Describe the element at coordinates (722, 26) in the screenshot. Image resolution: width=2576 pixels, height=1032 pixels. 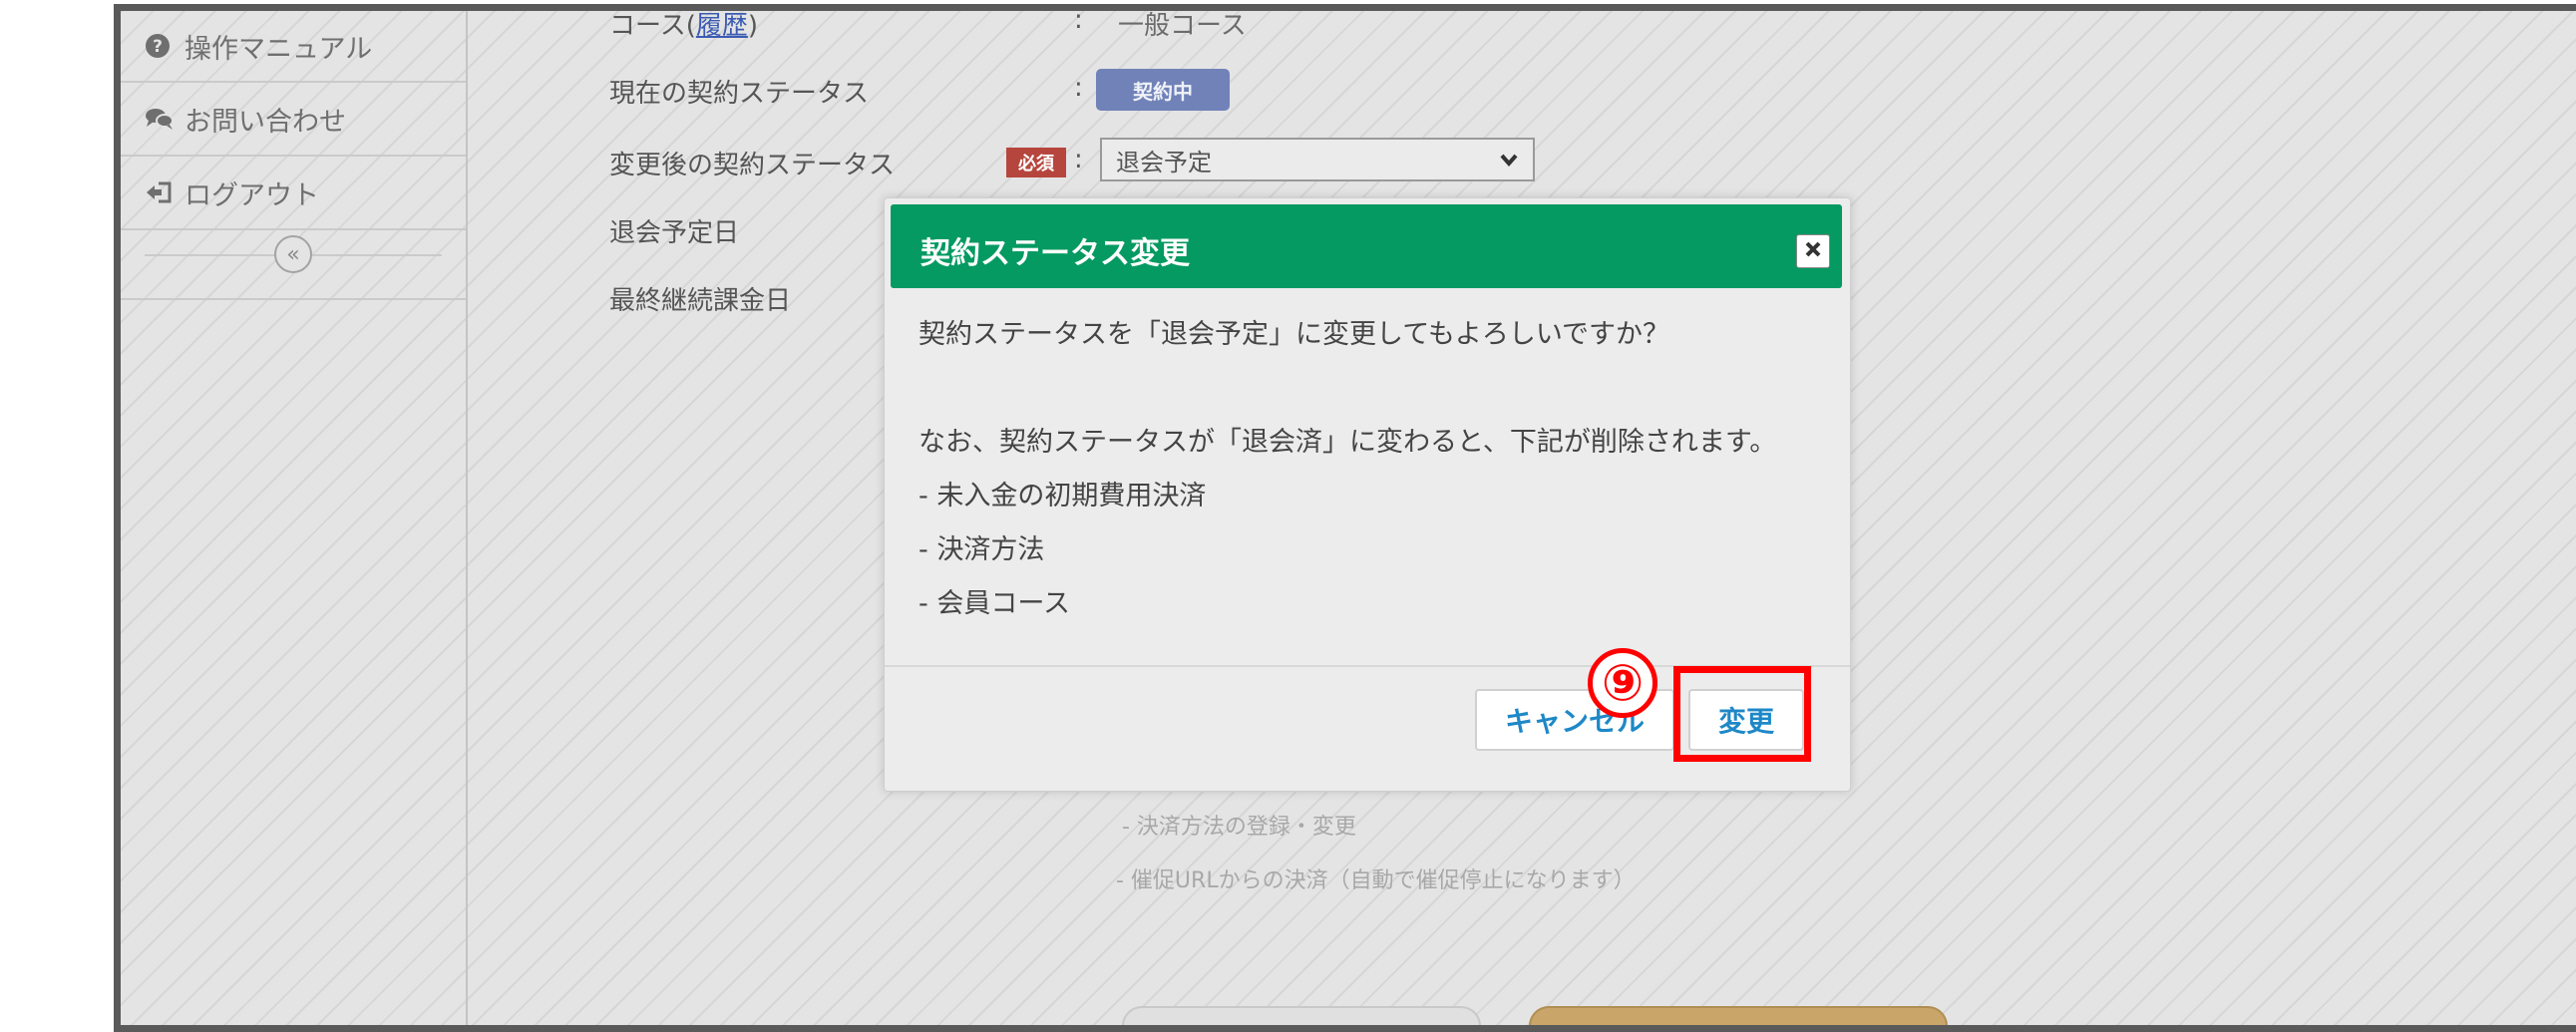
I see `course-history-link: 履歴` at that location.